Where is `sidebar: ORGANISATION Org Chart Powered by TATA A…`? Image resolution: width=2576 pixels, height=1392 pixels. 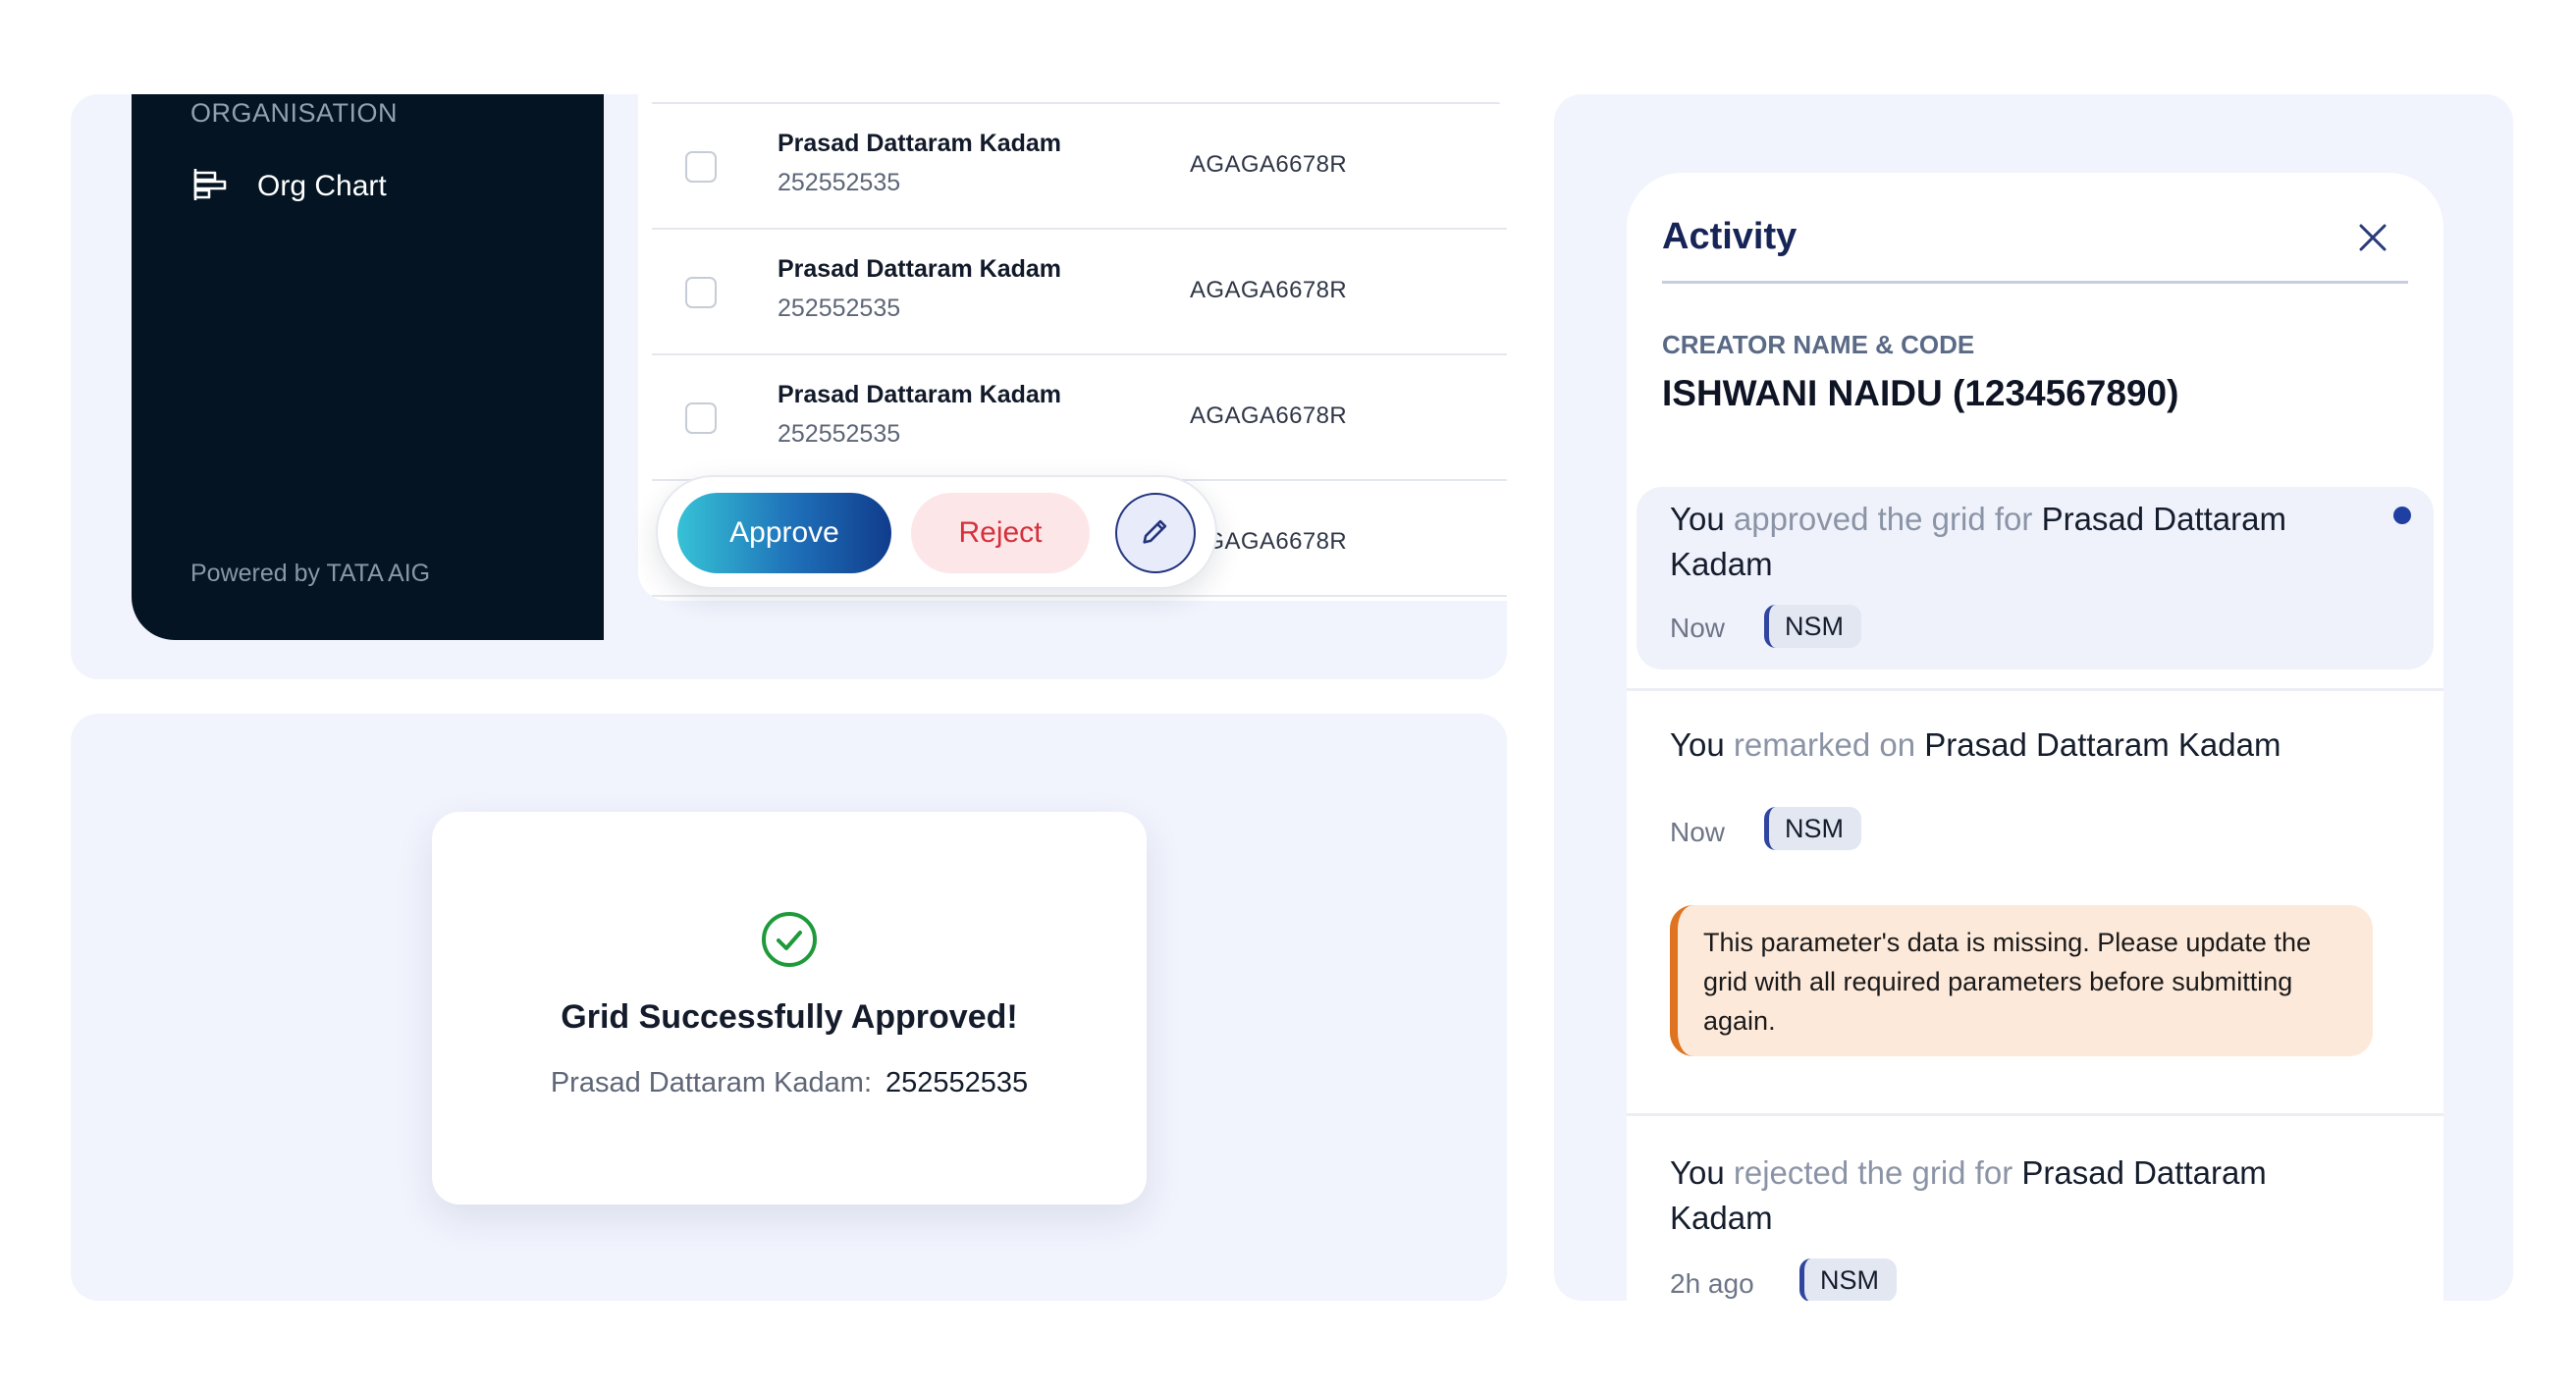 sidebar: ORGANISATION Org Chart Powered by TATA A… is located at coordinates (368, 367).